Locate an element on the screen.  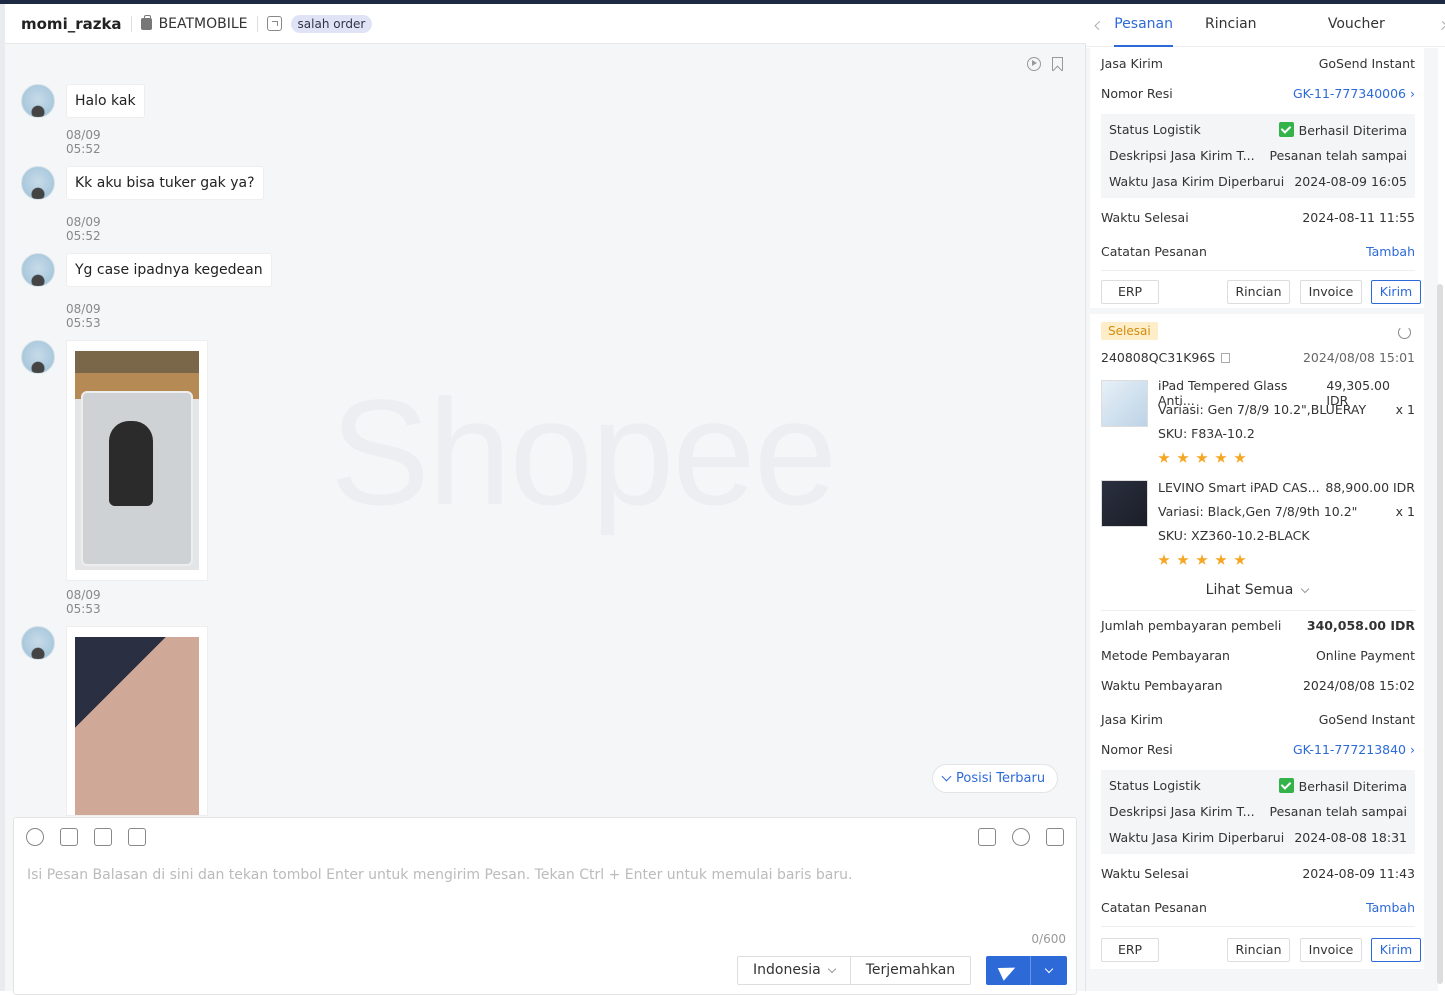
shipping-row: Jasa Kirim GoSend Instant is located at coordinates (1258, 63).